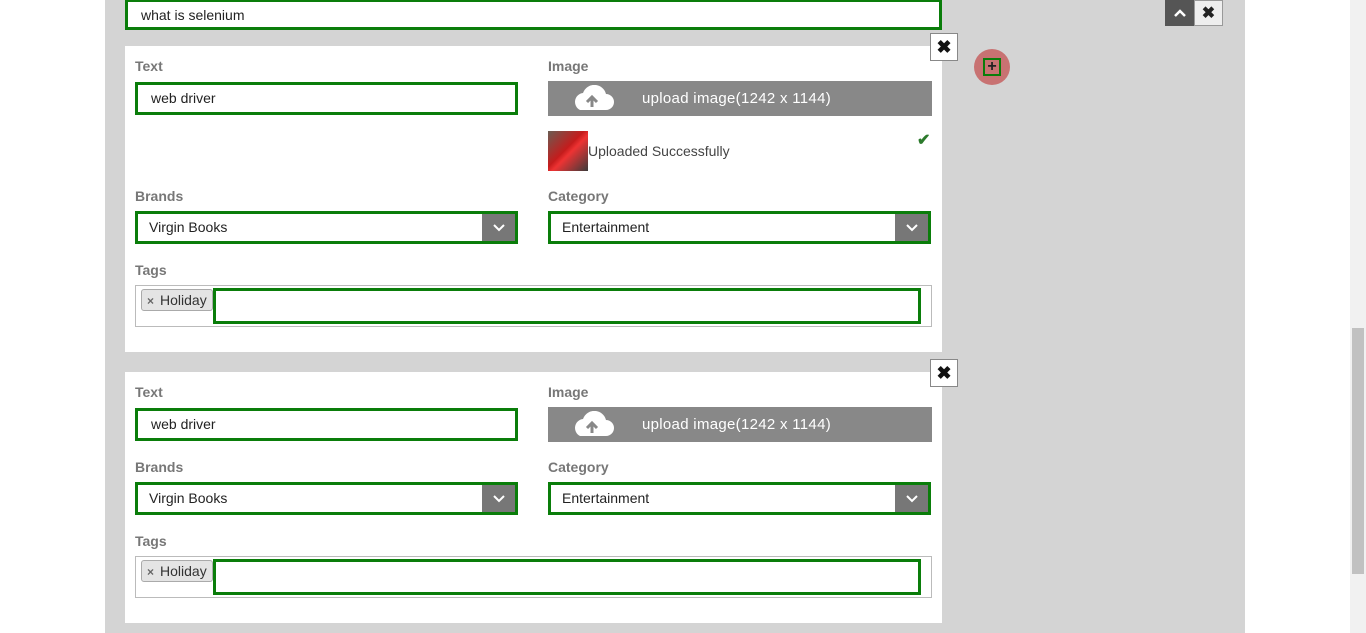  I want to click on add-option-button: +, so click(992, 67).